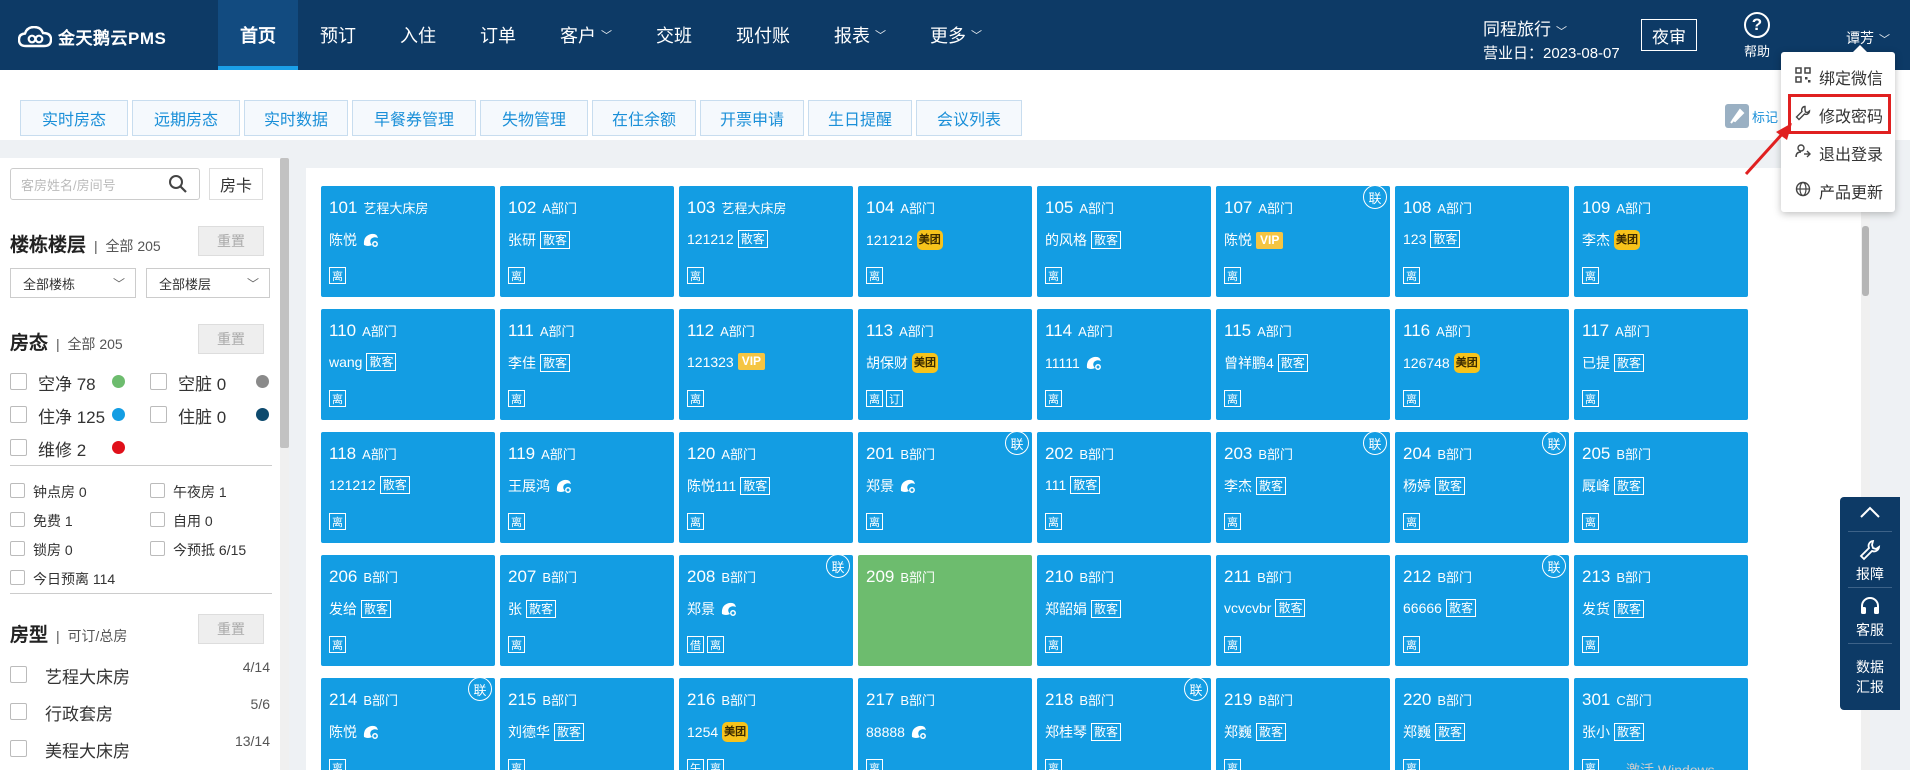  What do you see at coordinates (587, 364) in the screenshot?
I see `room-card: 111 A部门 李佳 散客离` at bounding box center [587, 364].